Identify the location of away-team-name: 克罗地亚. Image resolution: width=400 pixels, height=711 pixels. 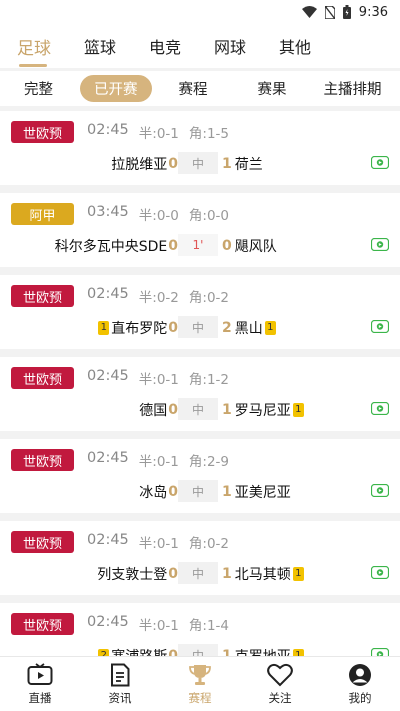
(263, 651).